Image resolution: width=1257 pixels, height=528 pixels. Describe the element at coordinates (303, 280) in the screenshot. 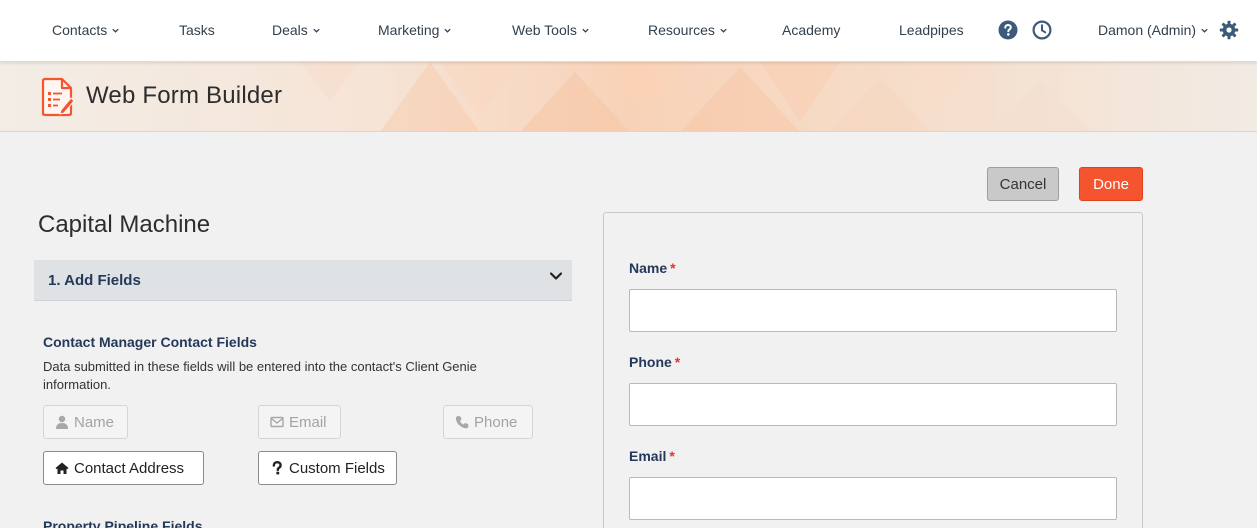

I see `add-fields-section-toggle: 1. Add Fields` at that location.